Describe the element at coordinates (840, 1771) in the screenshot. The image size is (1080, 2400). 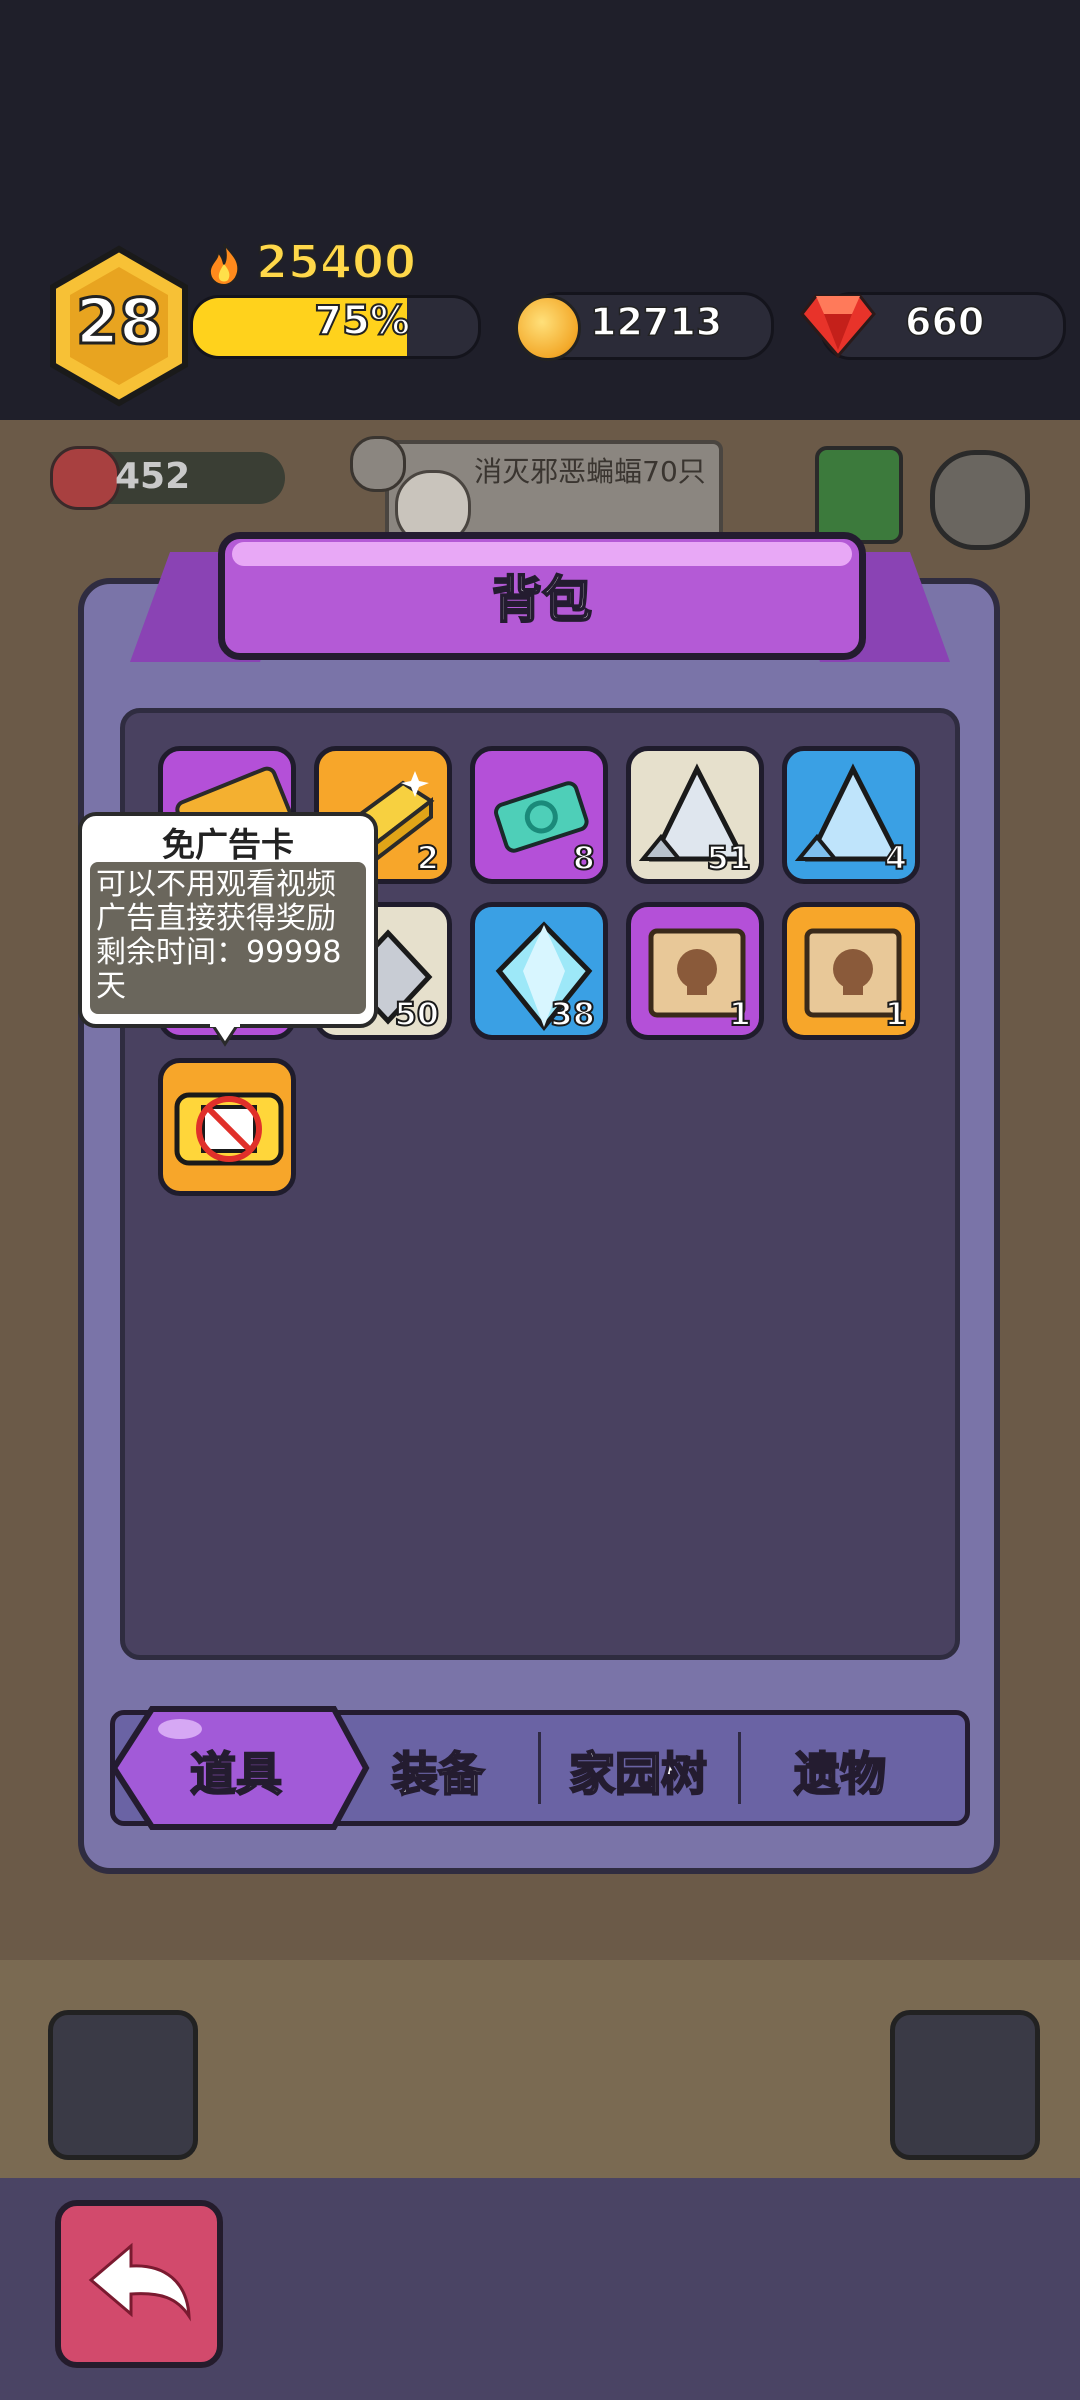
I see `tab-relics: 遗物` at that location.